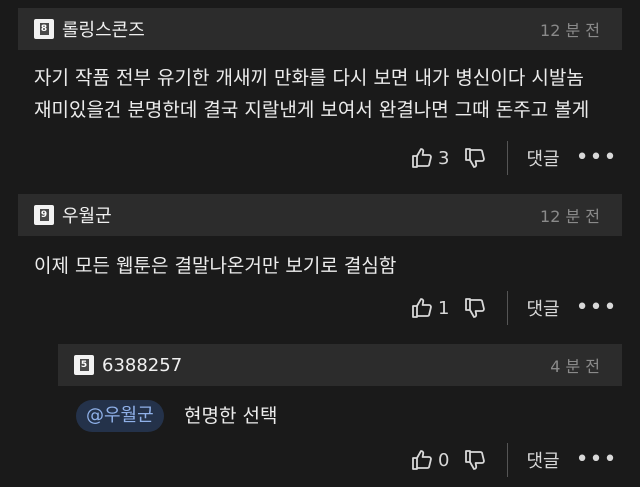 The width and height of the screenshot is (640, 487). What do you see at coordinates (575, 366) in the screenshot?
I see `comment-time: 4 분 전` at bounding box center [575, 366].